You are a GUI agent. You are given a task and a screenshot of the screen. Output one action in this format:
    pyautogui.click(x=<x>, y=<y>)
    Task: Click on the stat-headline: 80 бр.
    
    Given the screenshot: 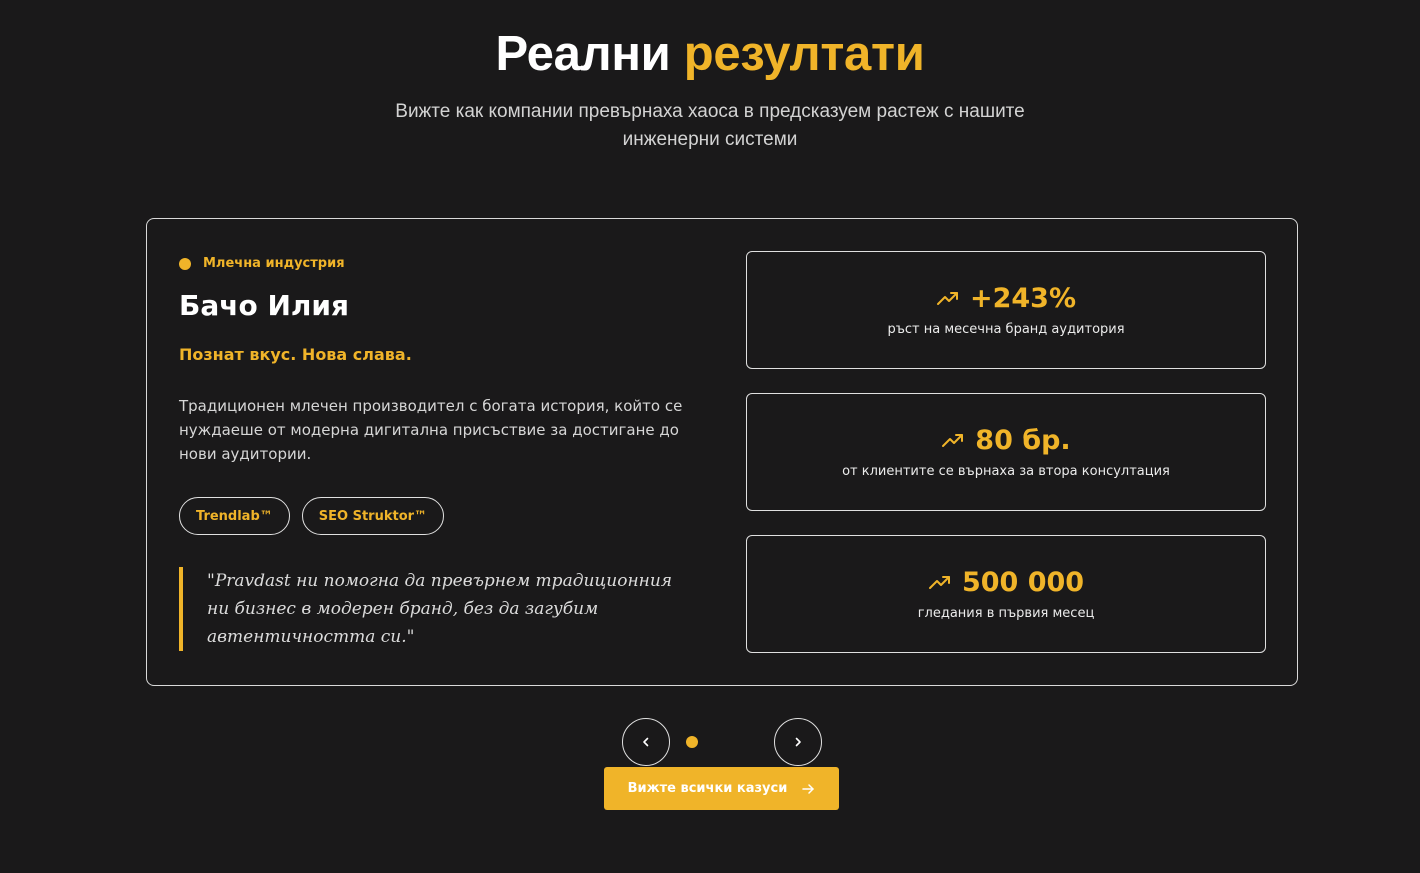 What is the action you would take?
    pyautogui.click(x=1006, y=440)
    